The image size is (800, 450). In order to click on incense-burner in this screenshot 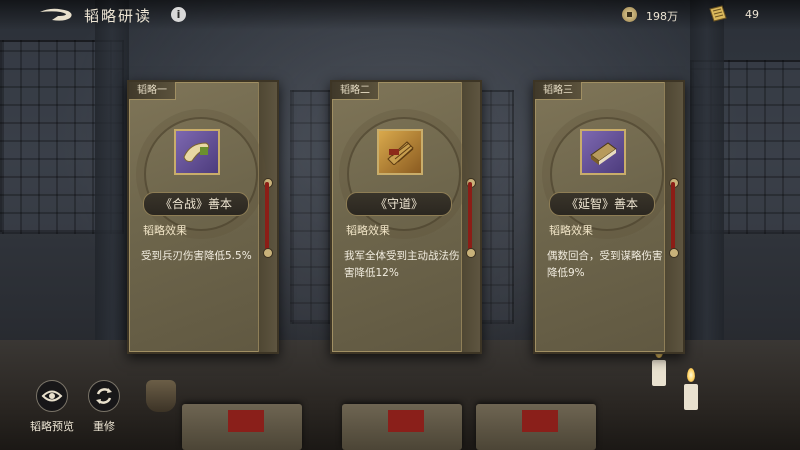, I will do `click(161, 396)`.